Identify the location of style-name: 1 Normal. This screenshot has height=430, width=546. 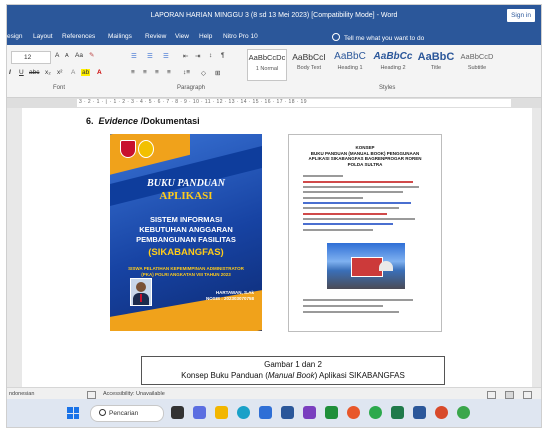
(267, 69).